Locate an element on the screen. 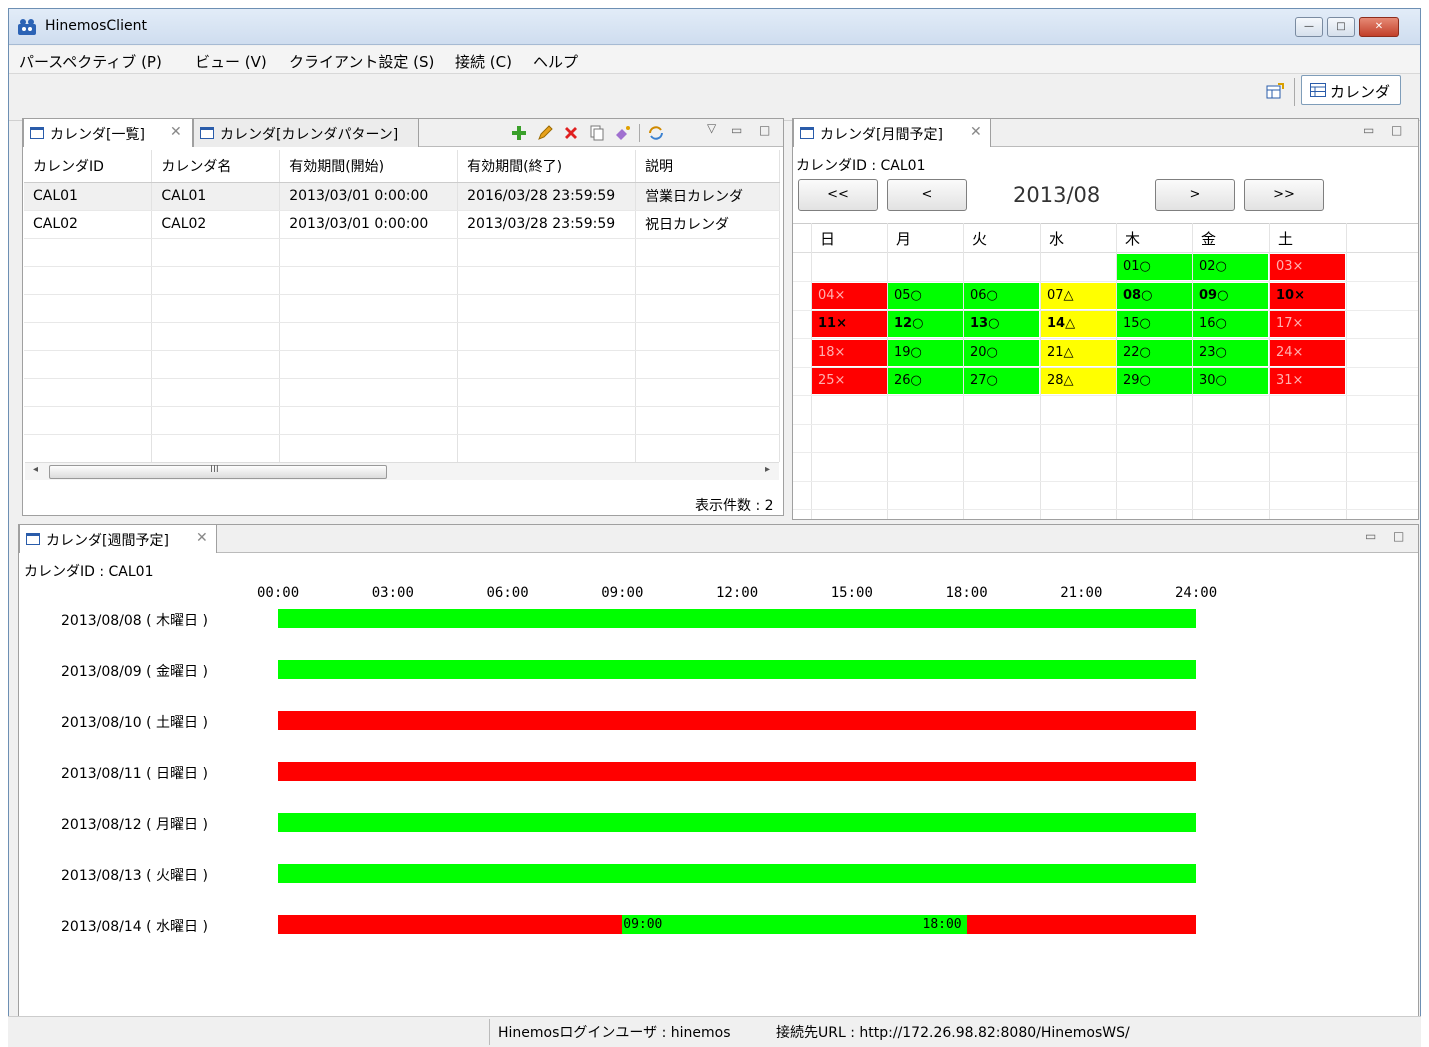 The width and height of the screenshot is (1429, 1047). menu-view: ビュー (V) is located at coordinates (231, 61).